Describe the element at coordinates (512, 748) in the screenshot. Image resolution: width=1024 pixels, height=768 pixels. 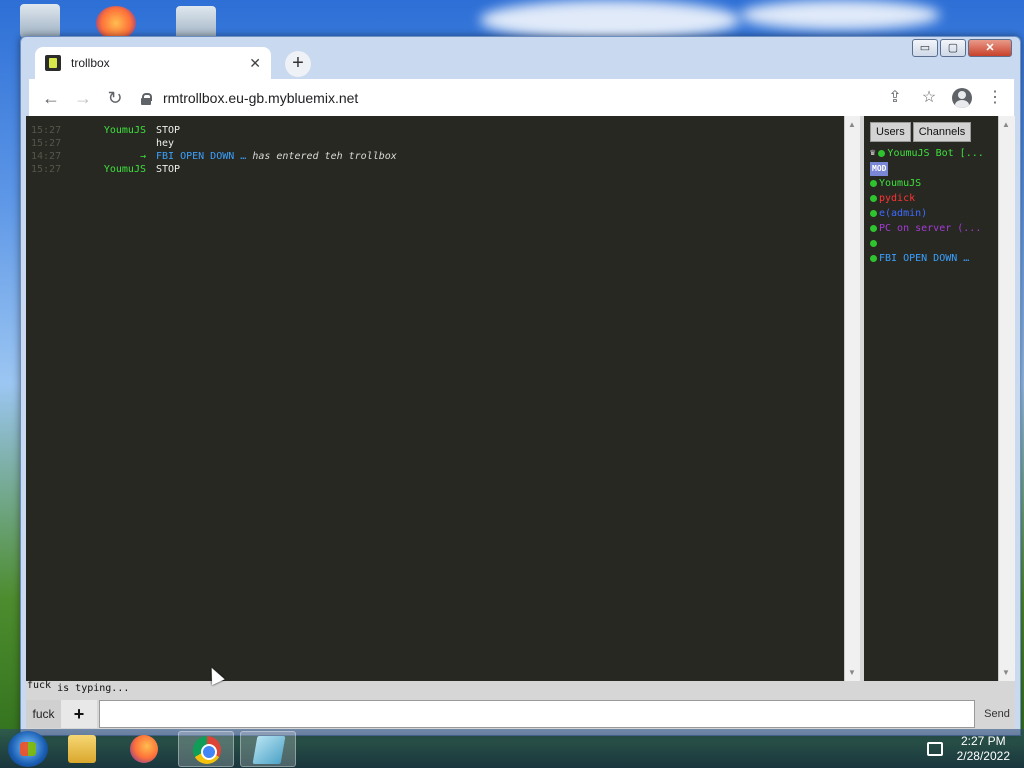
I see `taskbar: 2:27 PM 2/28/2022` at that location.